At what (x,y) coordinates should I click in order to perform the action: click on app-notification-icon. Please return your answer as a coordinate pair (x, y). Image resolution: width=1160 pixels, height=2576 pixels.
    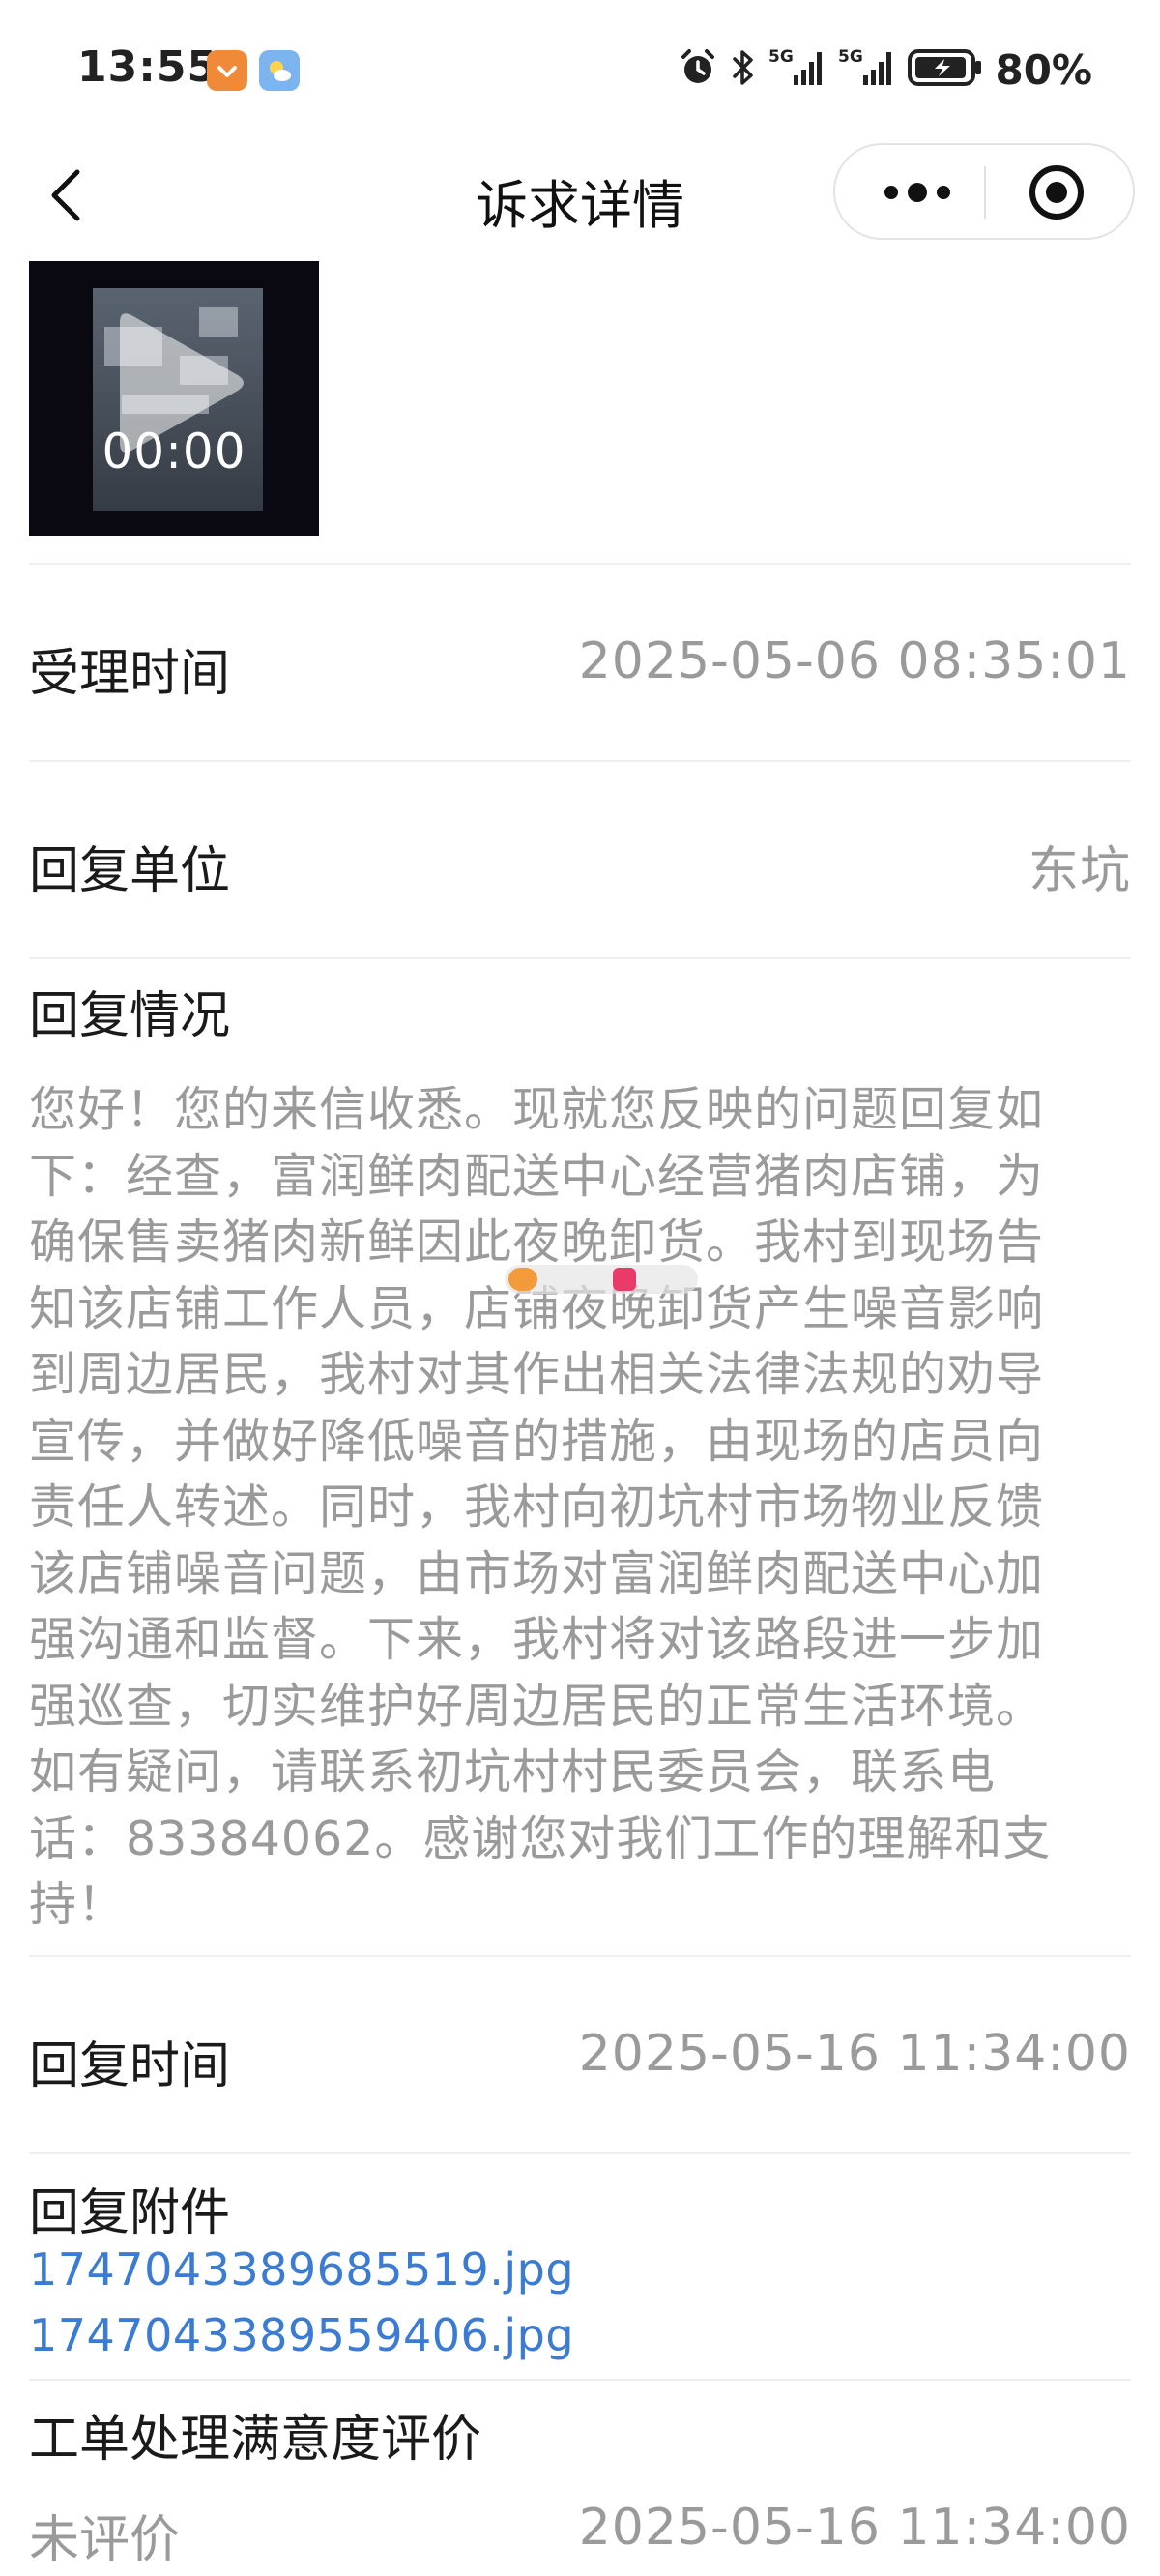
    Looking at the image, I should click on (227, 70).